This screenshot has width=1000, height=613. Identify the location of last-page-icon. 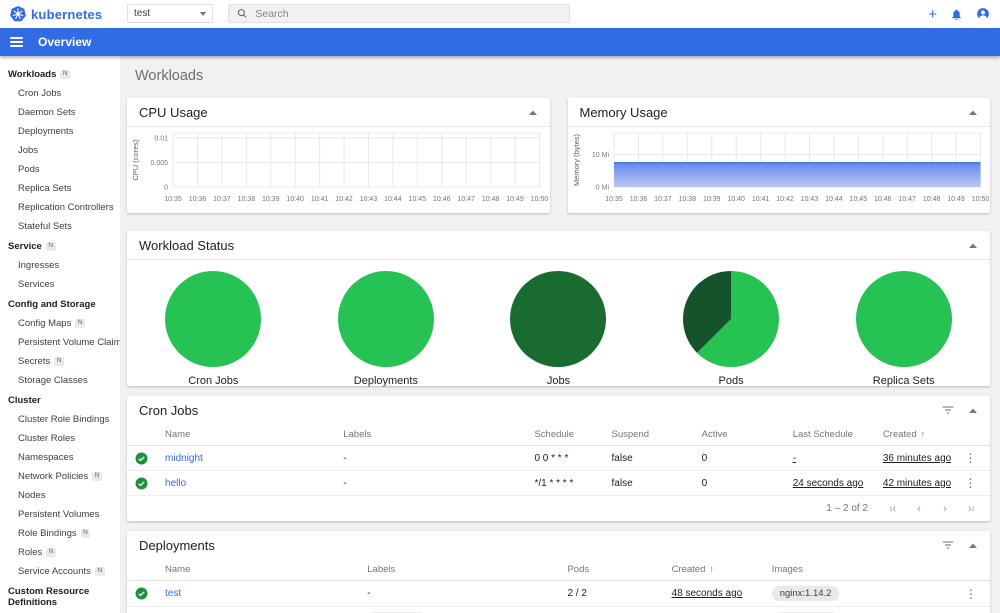
(971, 508).